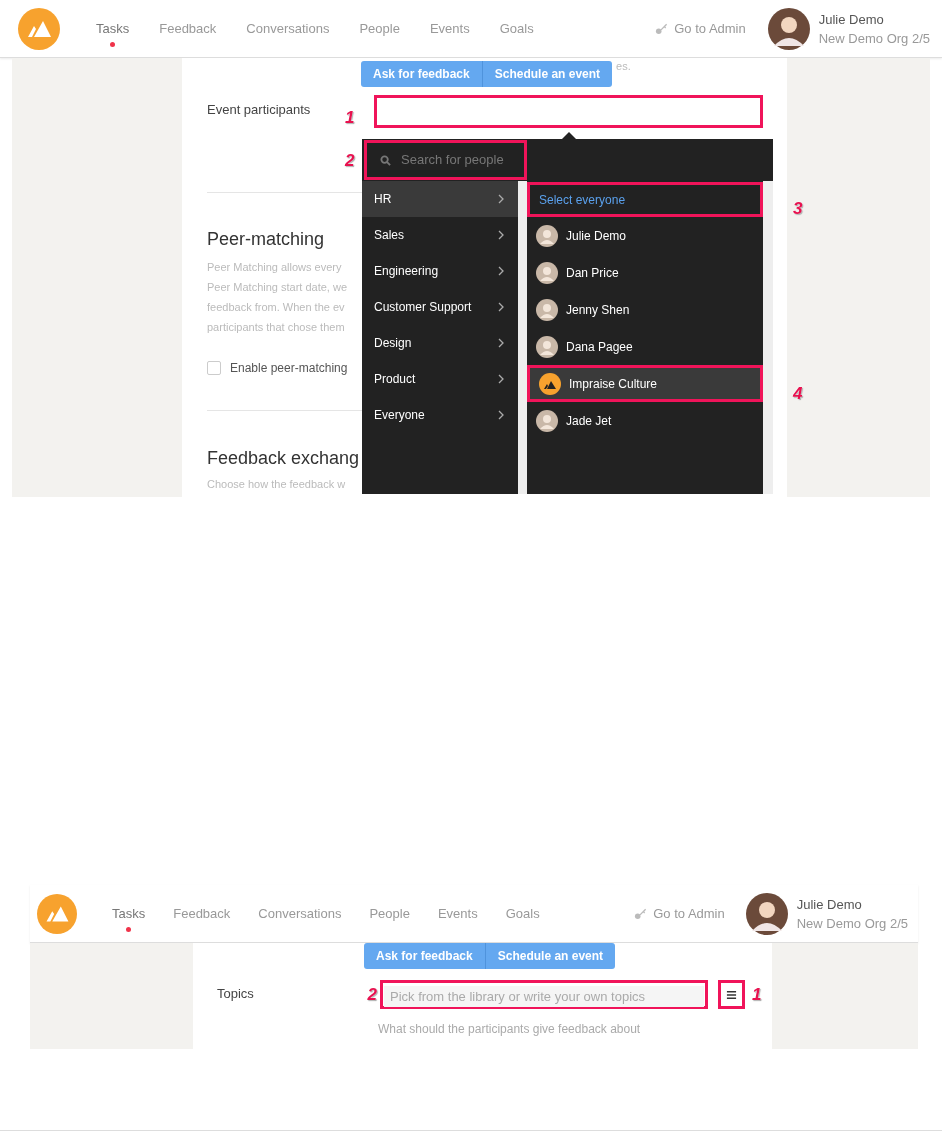 The image size is (942, 1132). What do you see at coordinates (385, 160) in the screenshot?
I see `search-icon` at bounding box center [385, 160].